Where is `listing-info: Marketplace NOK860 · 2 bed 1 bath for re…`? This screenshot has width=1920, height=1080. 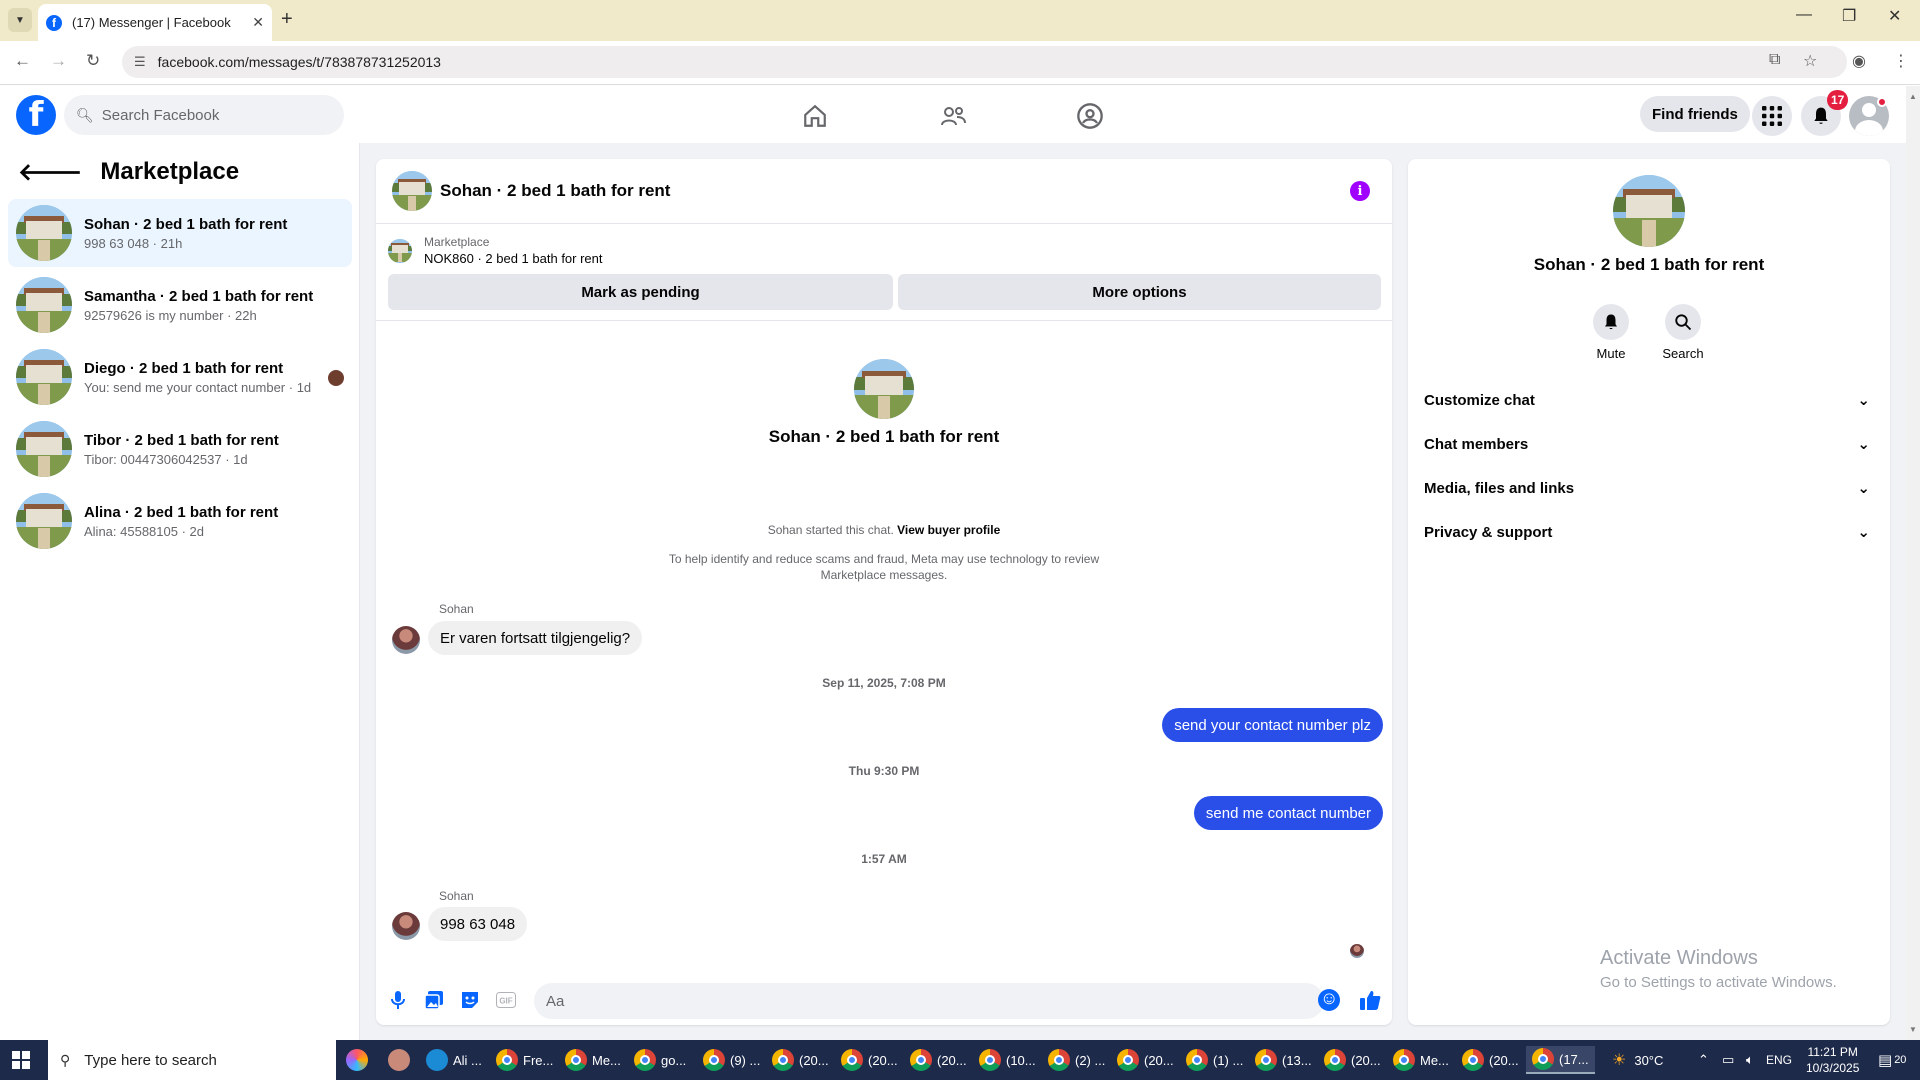 listing-info: Marketplace NOK860 · 2 bed 1 bath for re… is located at coordinates (495, 250).